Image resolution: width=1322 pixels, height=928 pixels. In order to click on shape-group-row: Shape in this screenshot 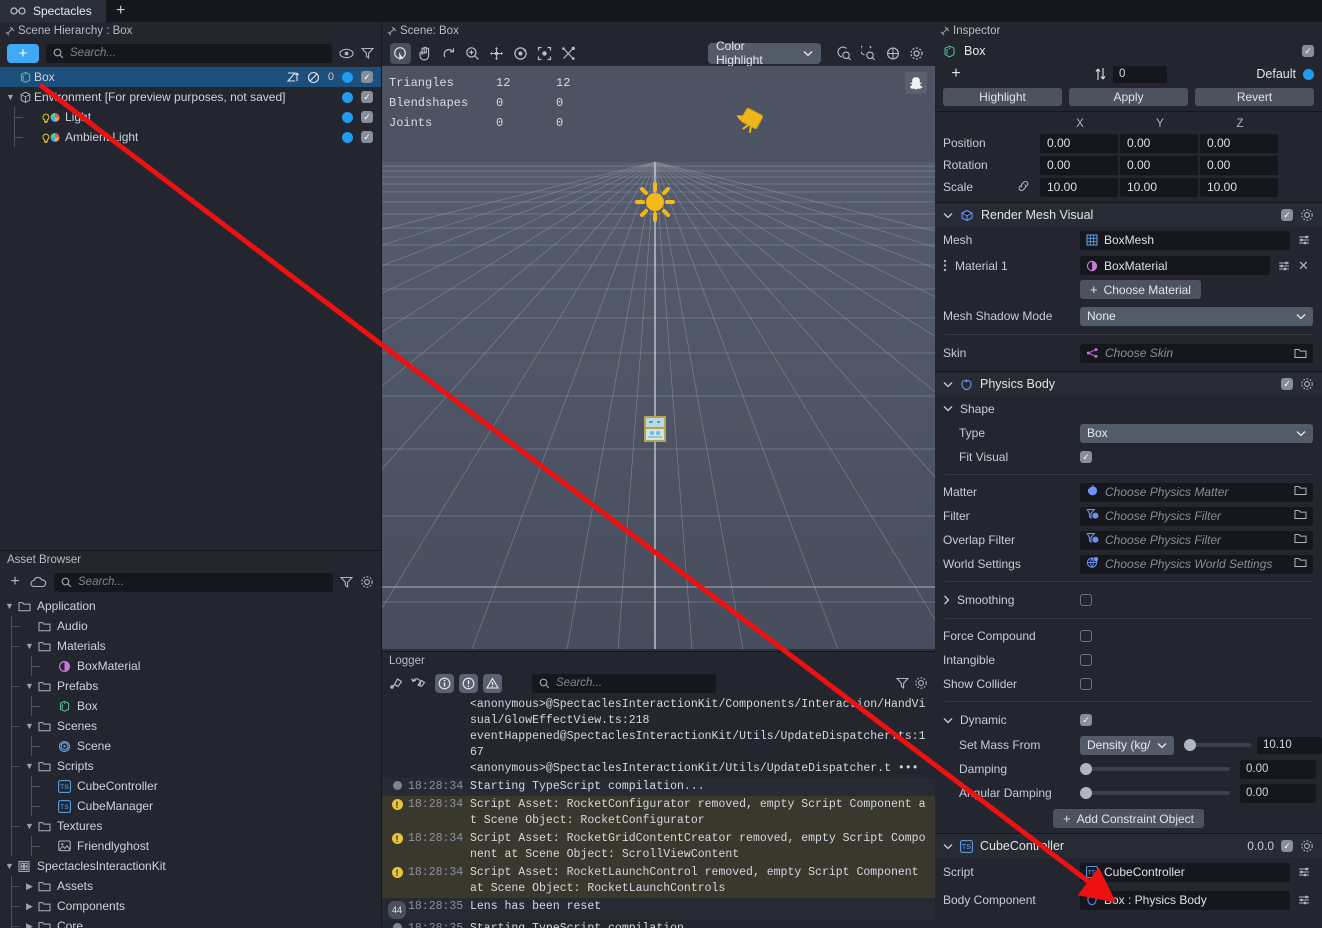, I will do `click(1128, 408)`.